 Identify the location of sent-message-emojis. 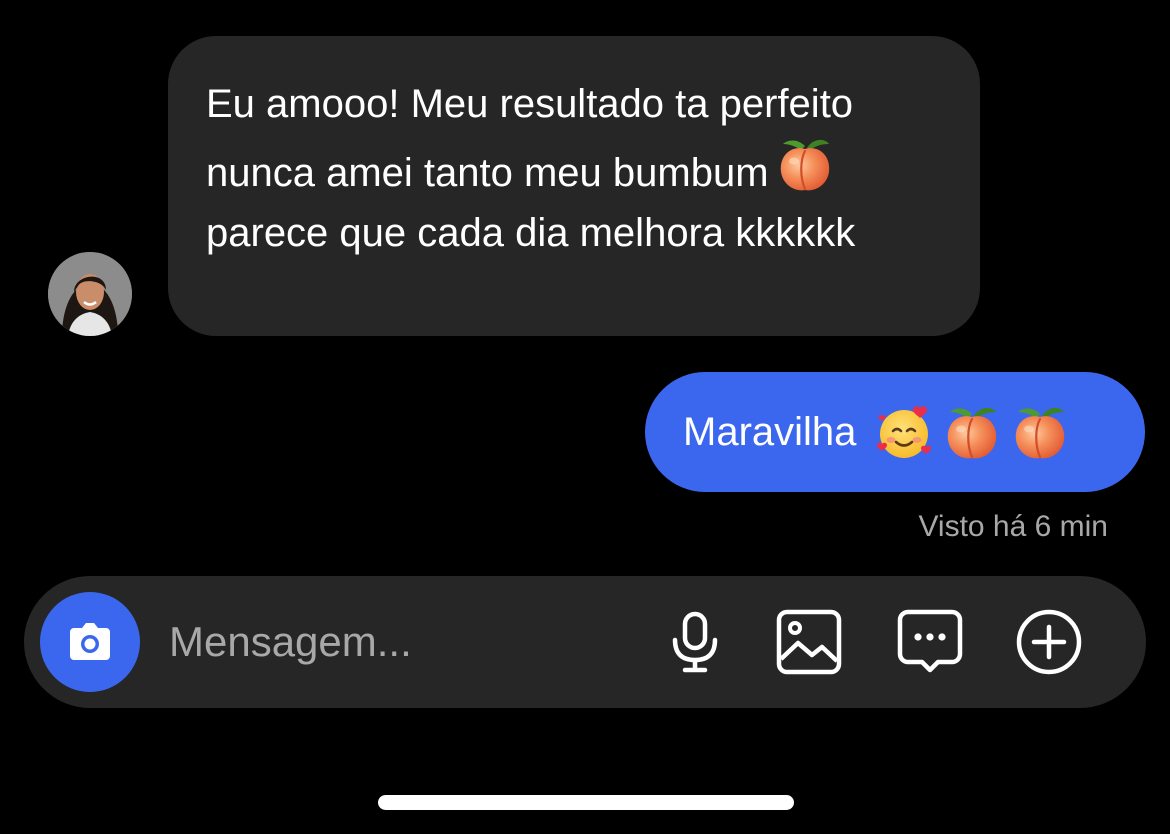
(972, 432).